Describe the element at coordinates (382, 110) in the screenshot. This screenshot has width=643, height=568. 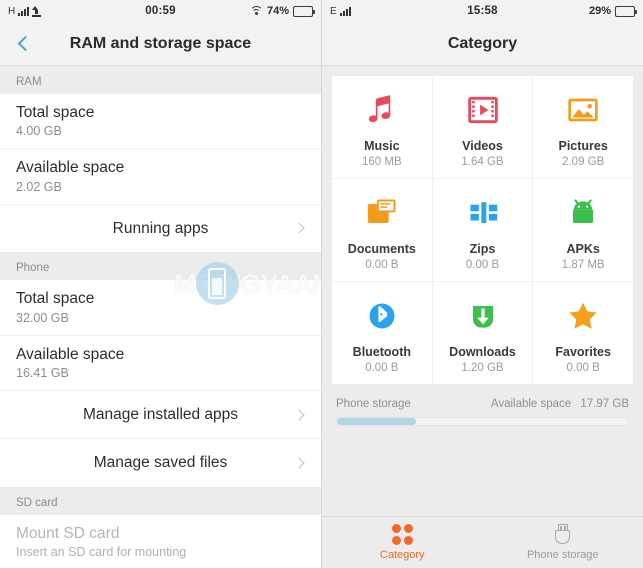
I see `music-note-icon` at that location.